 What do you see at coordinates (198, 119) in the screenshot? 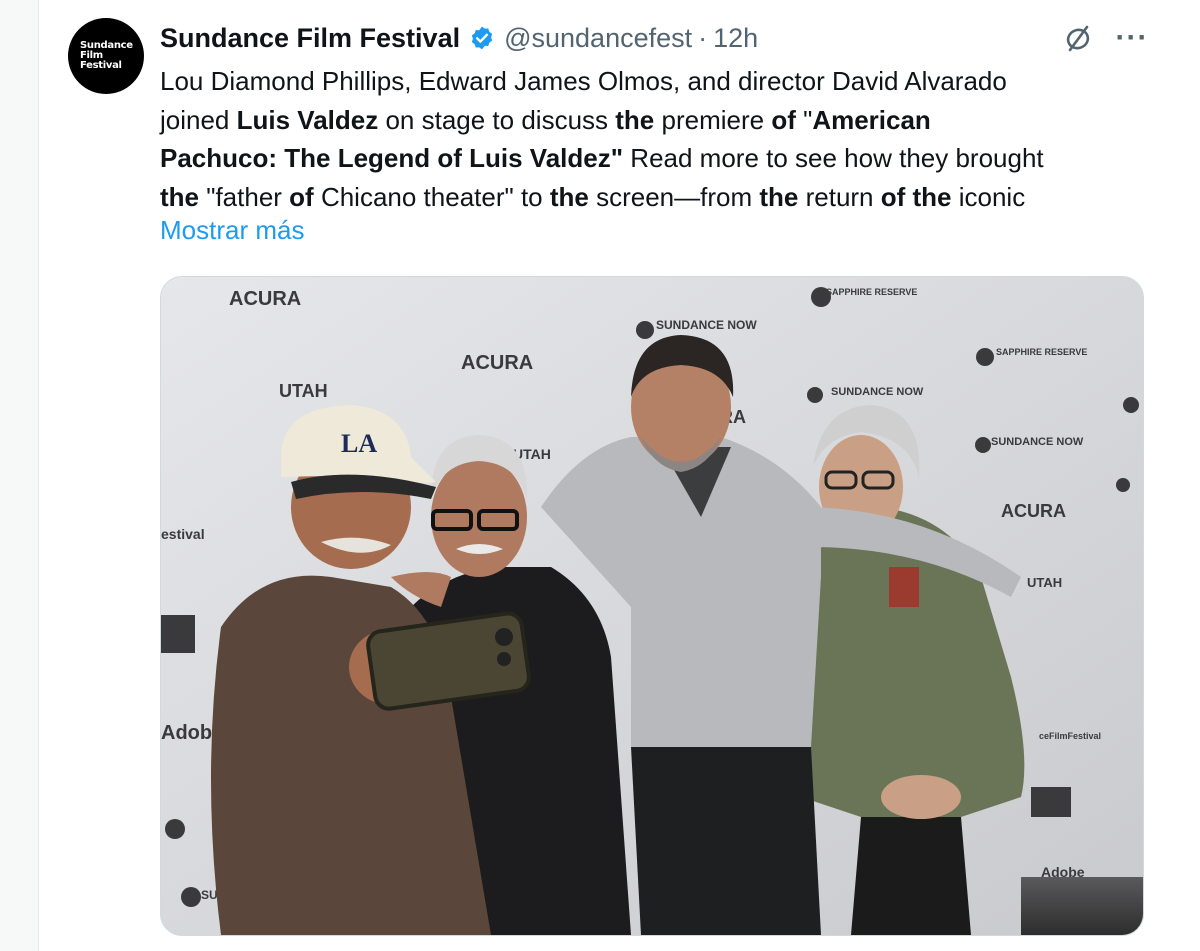
I see `tweet-text-segment: joined` at bounding box center [198, 119].